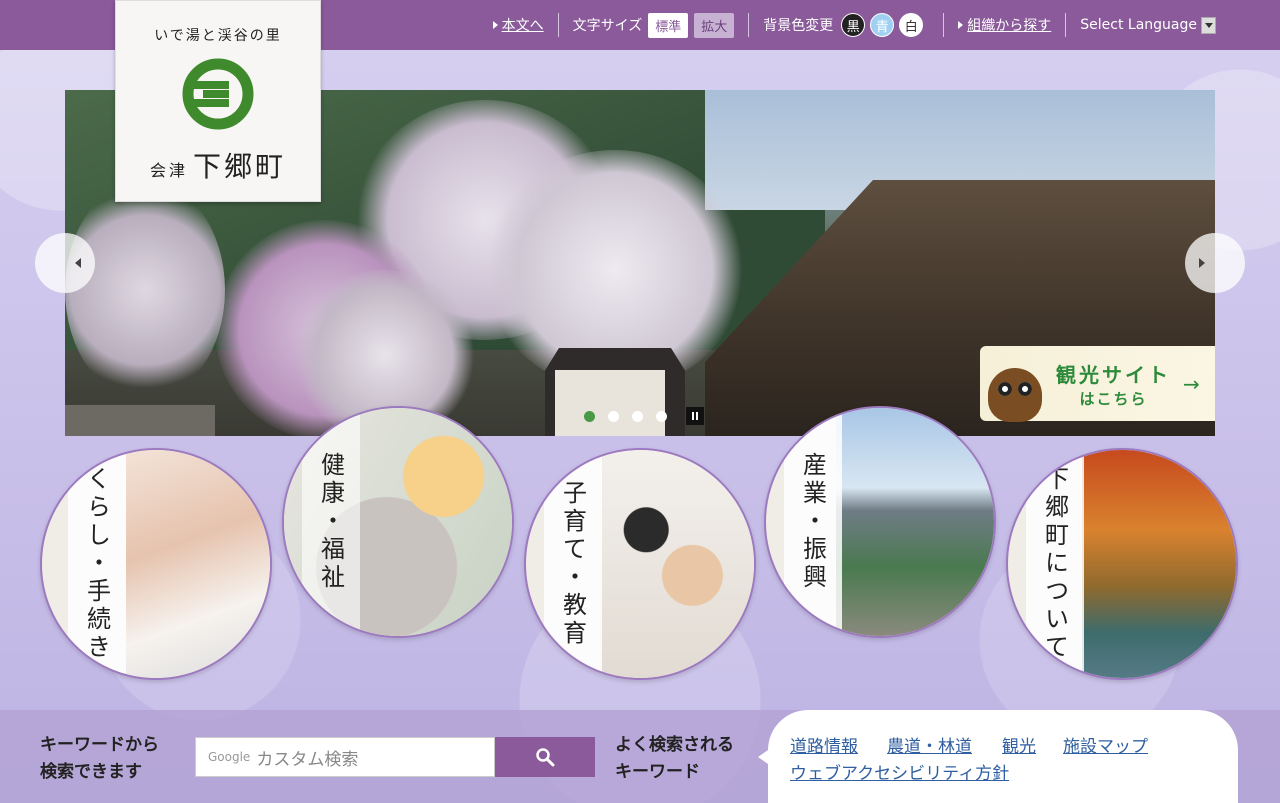 The image size is (1280, 803). What do you see at coordinates (97, 564) in the screenshot?
I see `category-label: くらし・手続き` at bounding box center [97, 564].